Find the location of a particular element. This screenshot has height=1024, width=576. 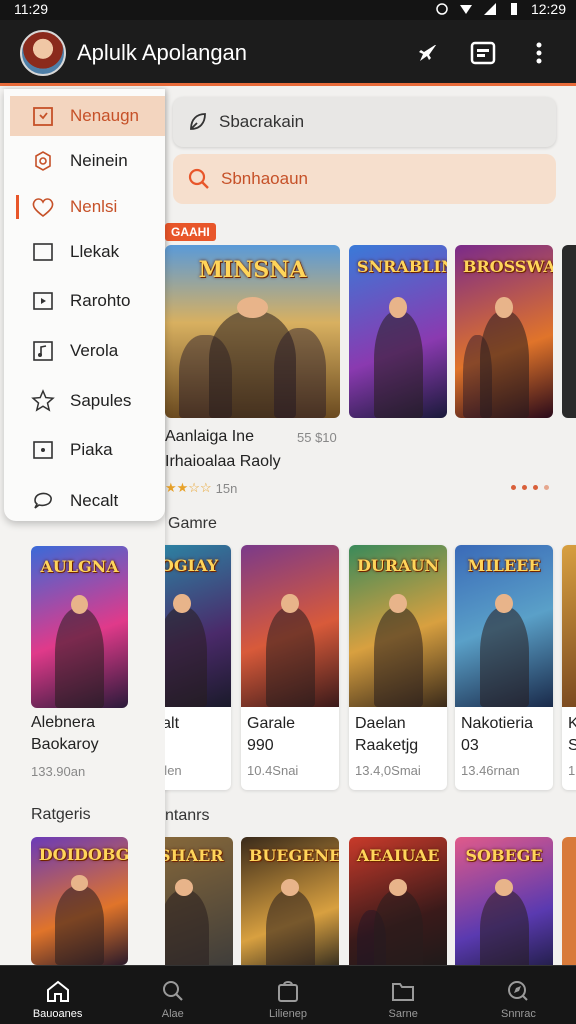

drawer-item-7: Sapules is located at coordinates (87, 401).